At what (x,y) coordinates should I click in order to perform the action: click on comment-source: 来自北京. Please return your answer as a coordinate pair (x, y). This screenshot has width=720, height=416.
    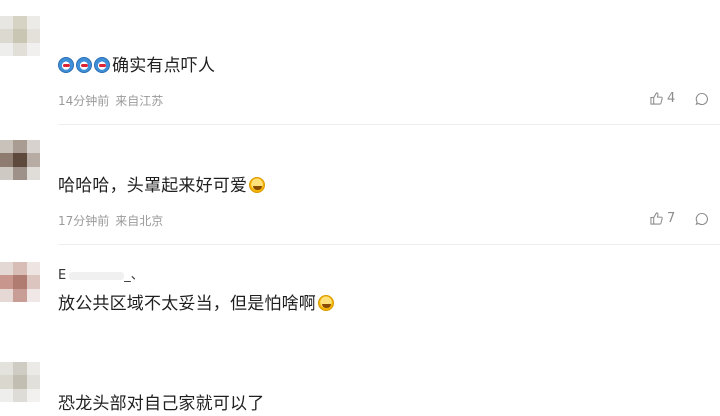
    Looking at the image, I should click on (139, 221).